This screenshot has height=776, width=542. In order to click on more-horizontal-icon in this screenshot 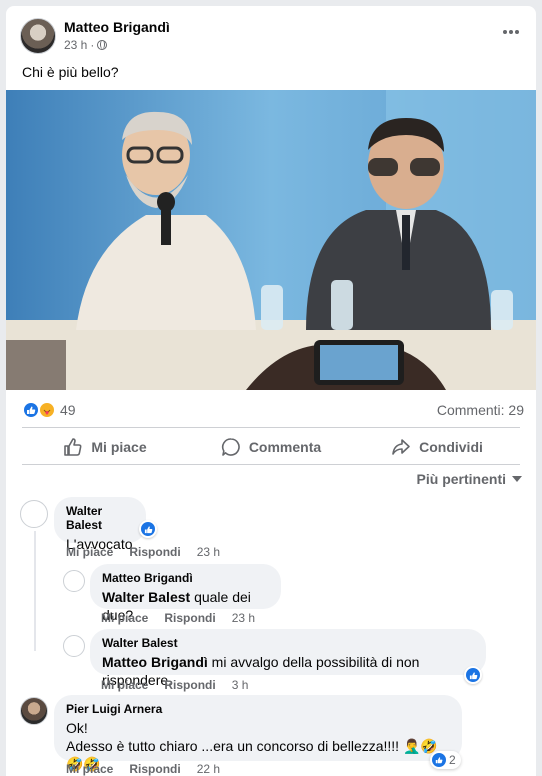, I will do `click(511, 32)`.